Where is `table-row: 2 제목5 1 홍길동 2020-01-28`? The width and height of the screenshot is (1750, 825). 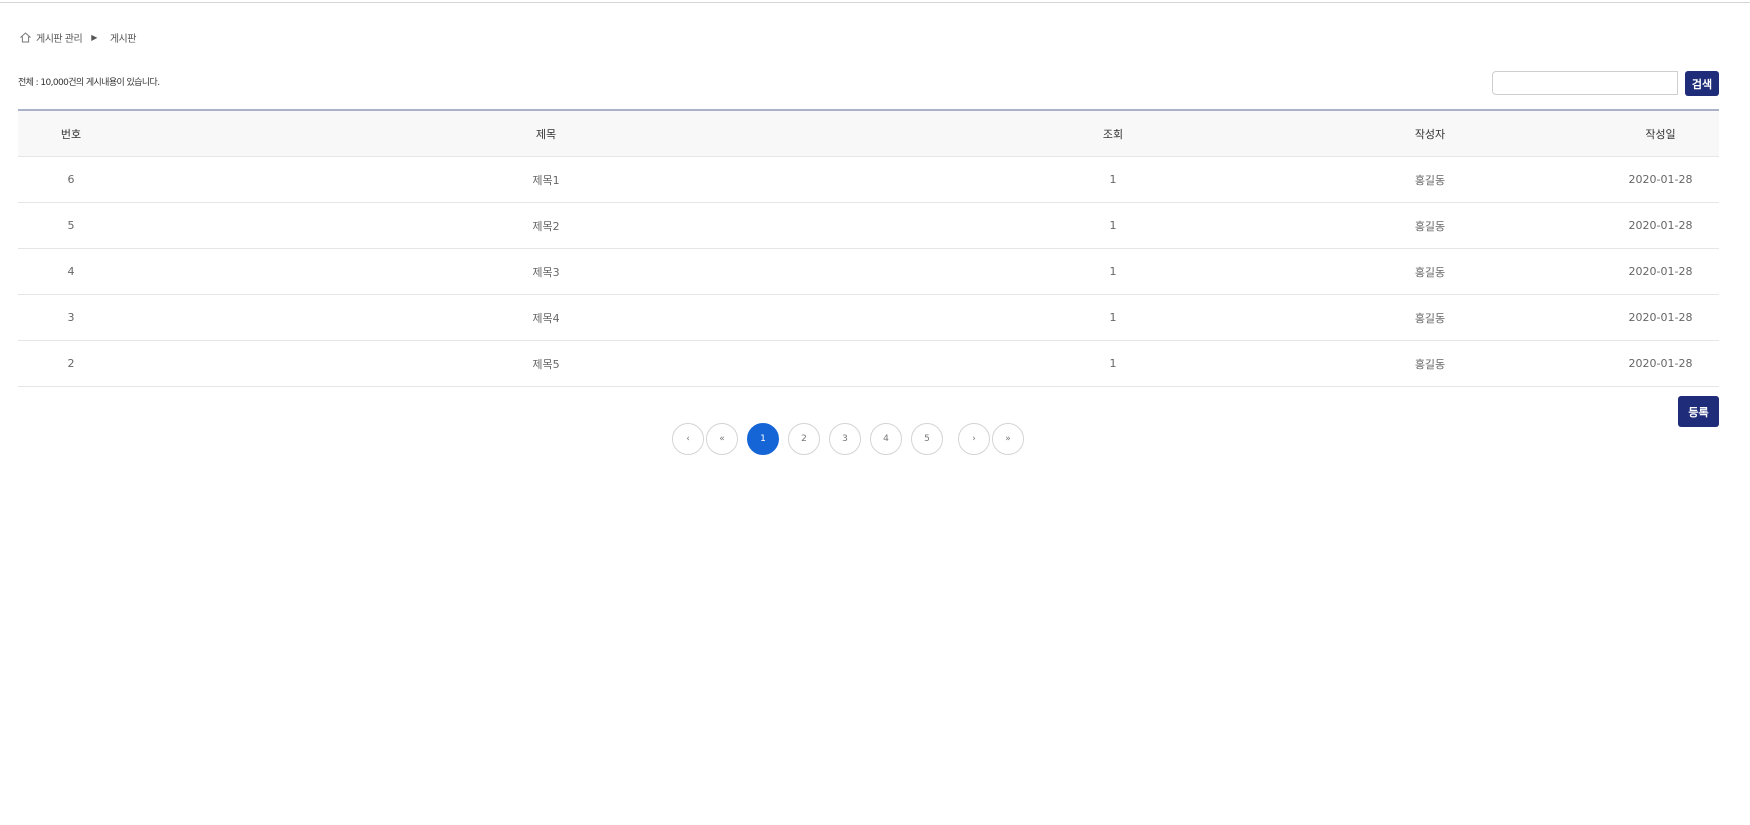
table-row: 2 제목5 1 홍길동 2020-01-28 is located at coordinates (868, 364).